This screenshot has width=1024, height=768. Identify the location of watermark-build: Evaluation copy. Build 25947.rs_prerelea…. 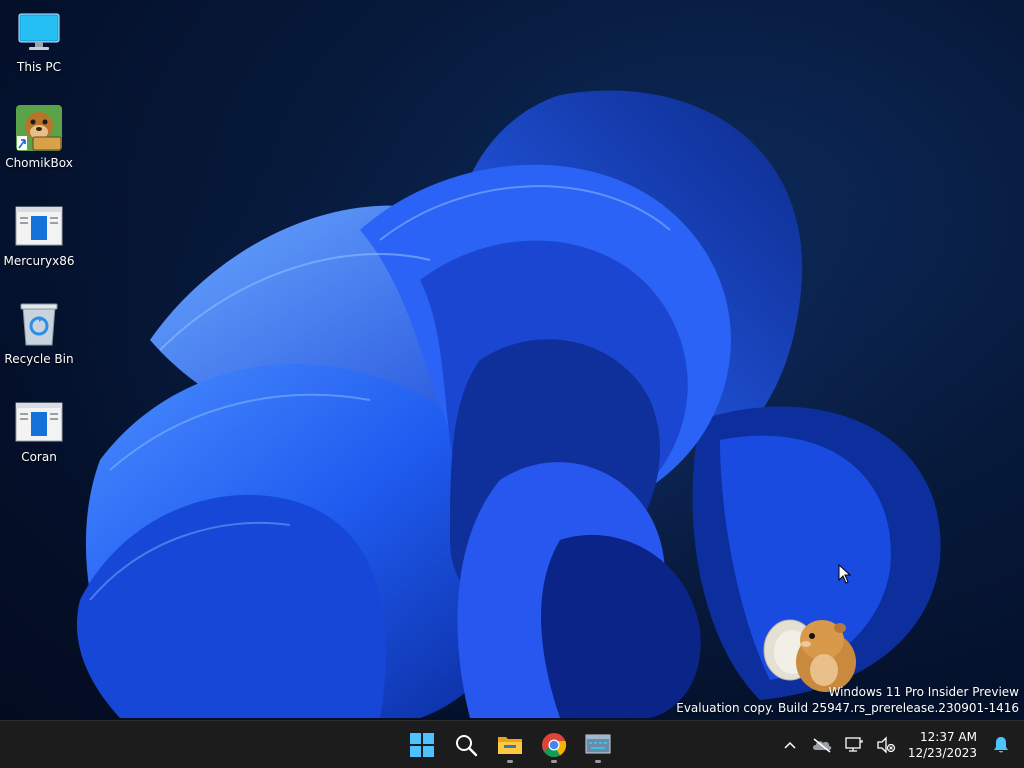
(847, 708).